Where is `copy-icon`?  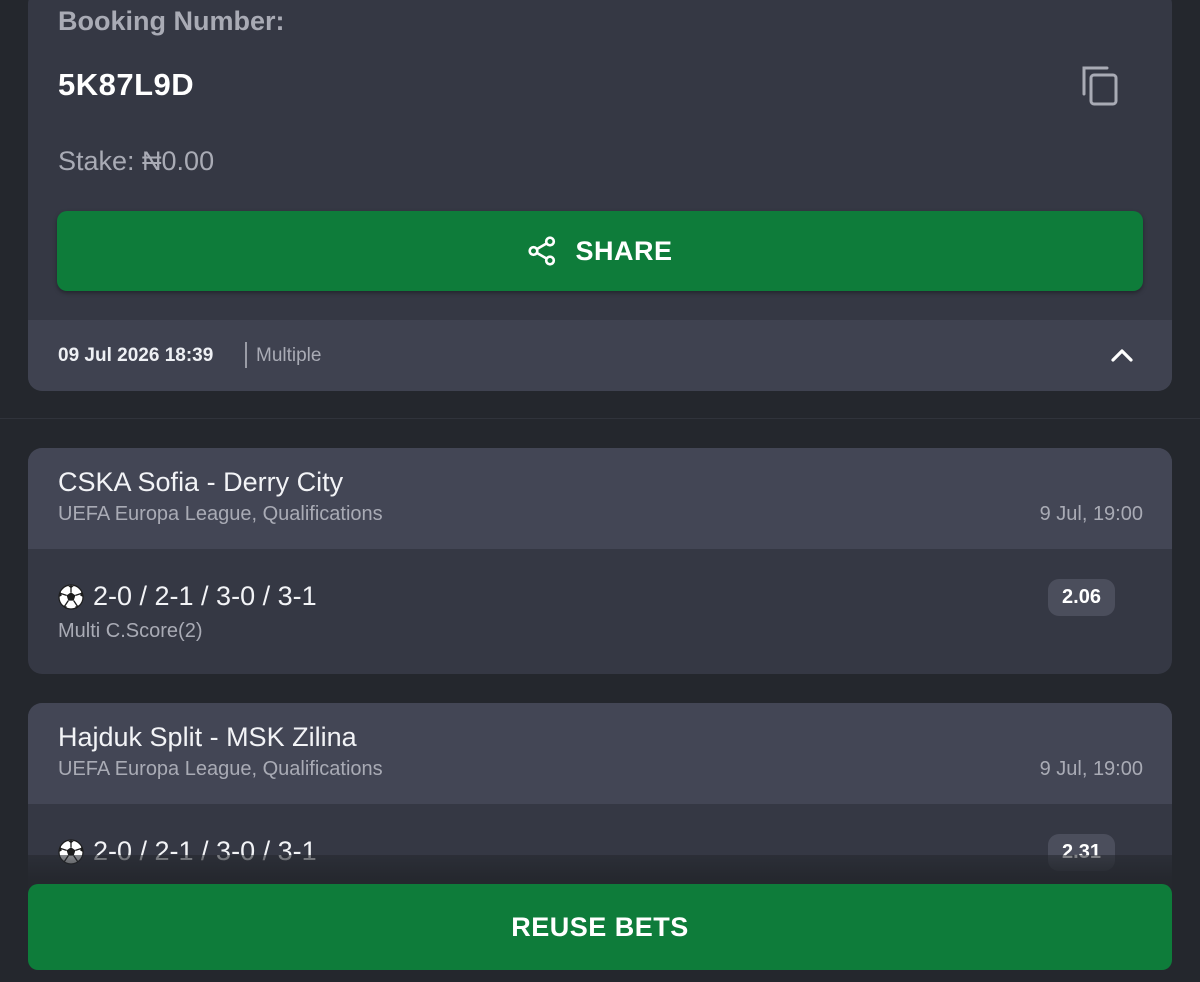
copy-icon is located at coordinates (1100, 85).